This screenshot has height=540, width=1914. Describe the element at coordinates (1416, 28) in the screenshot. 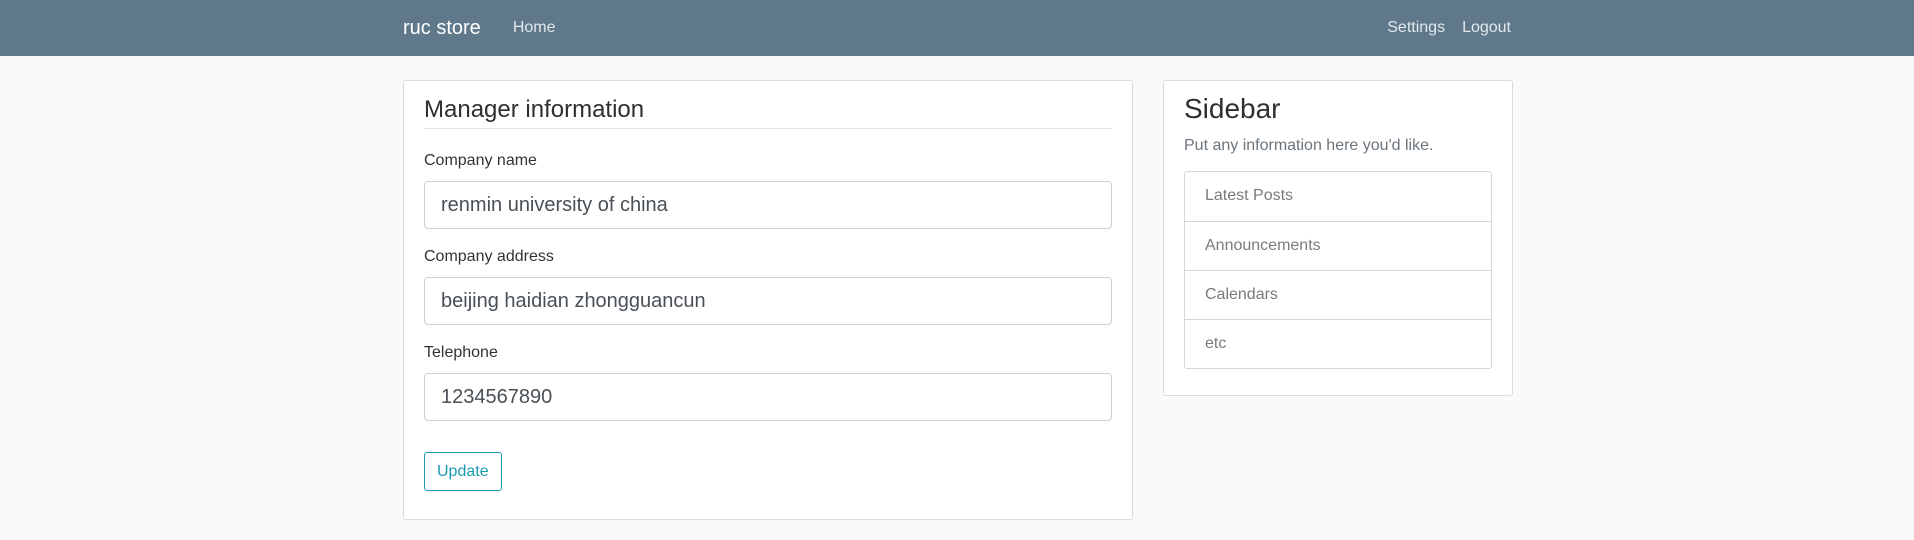

I see `nav-settings-link: Settings` at that location.